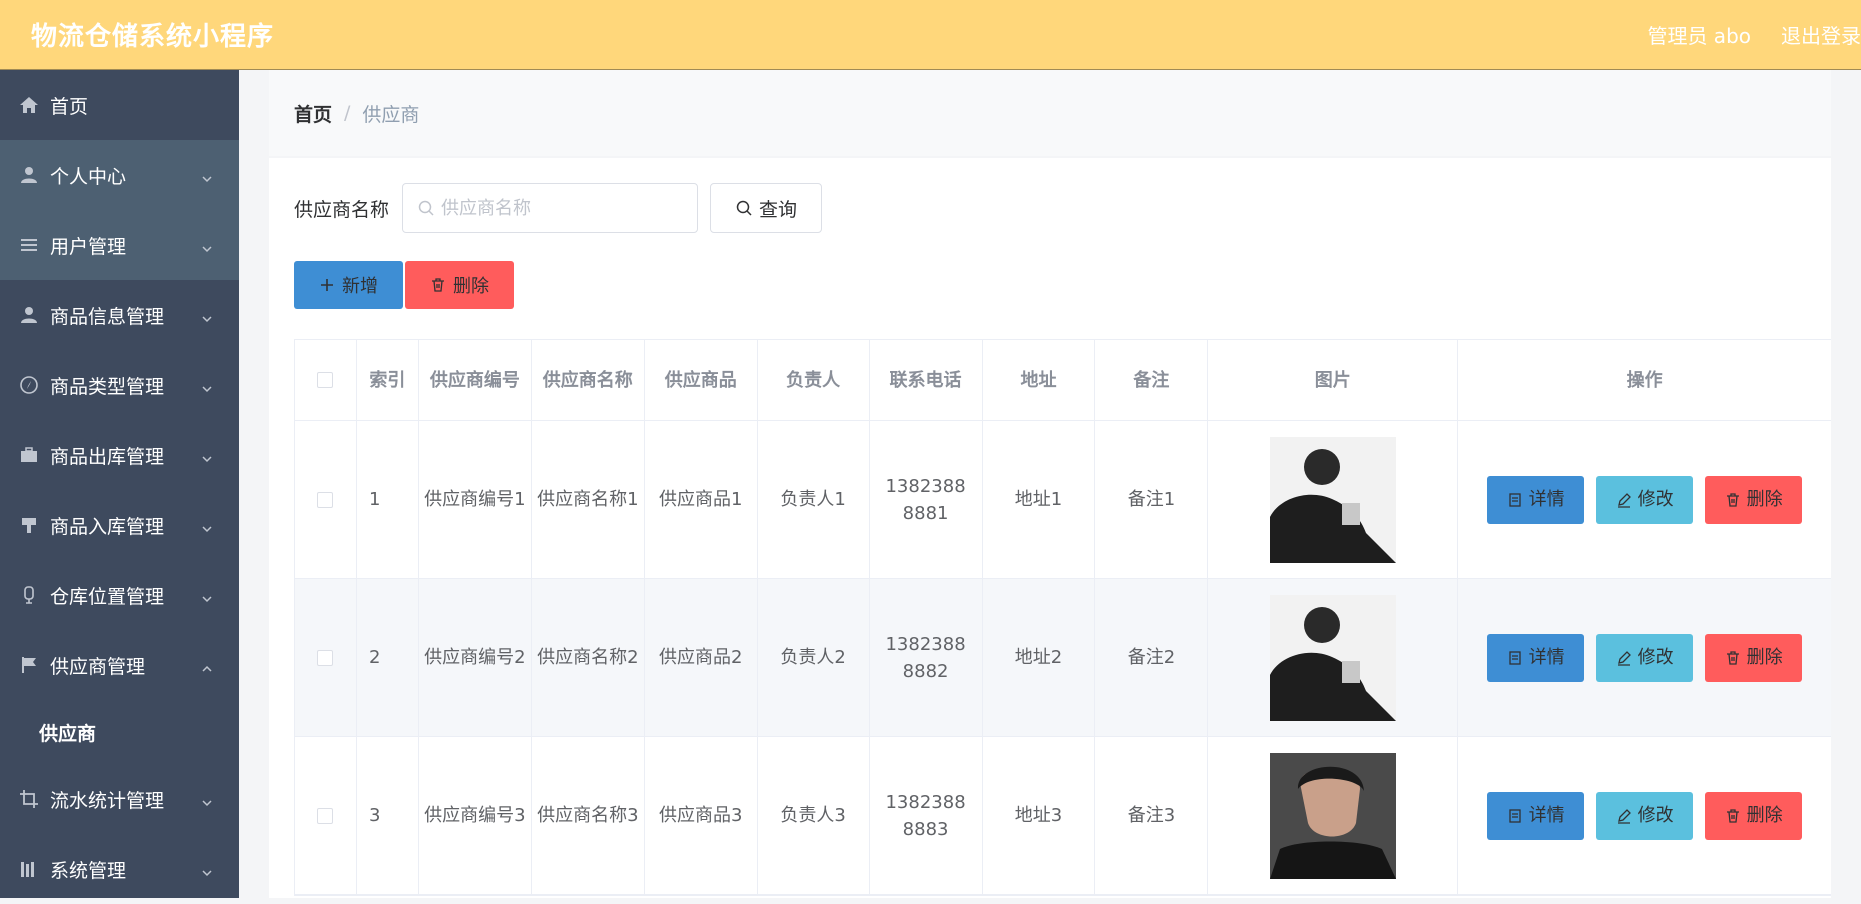  Describe the element at coordinates (814, 815) in the screenshot. I see `cell-owner: 负责人3` at that location.